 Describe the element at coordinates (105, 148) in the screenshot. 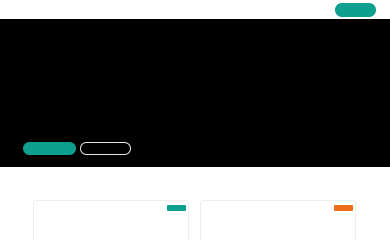

I see `hero-secondary-button` at that location.